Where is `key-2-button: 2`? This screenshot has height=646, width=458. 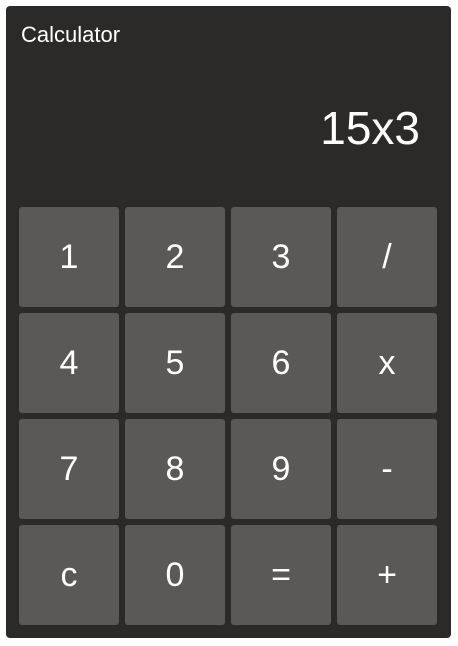
key-2-button: 2 is located at coordinates (175, 257).